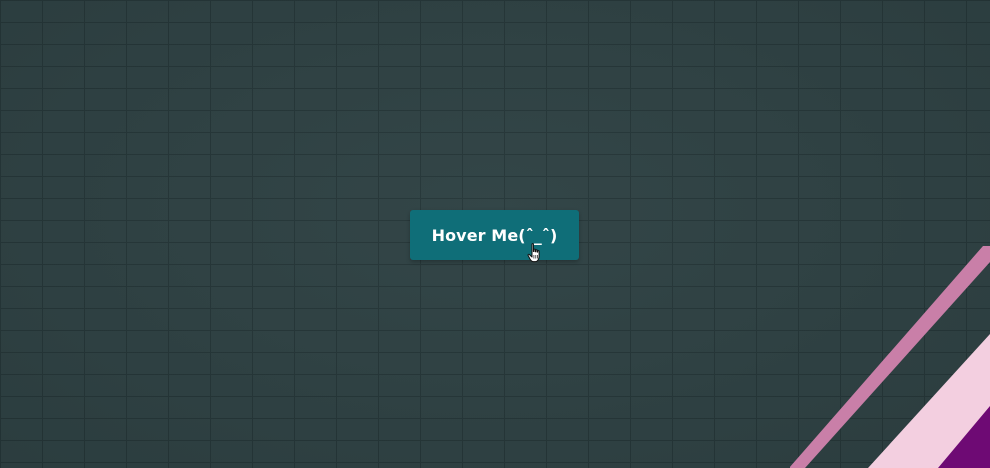 This screenshot has height=468, width=990. Describe the element at coordinates (494, 235) in the screenshot. I see `hover-me-button: Hover Me(ˆ_ˆ)` at that location.